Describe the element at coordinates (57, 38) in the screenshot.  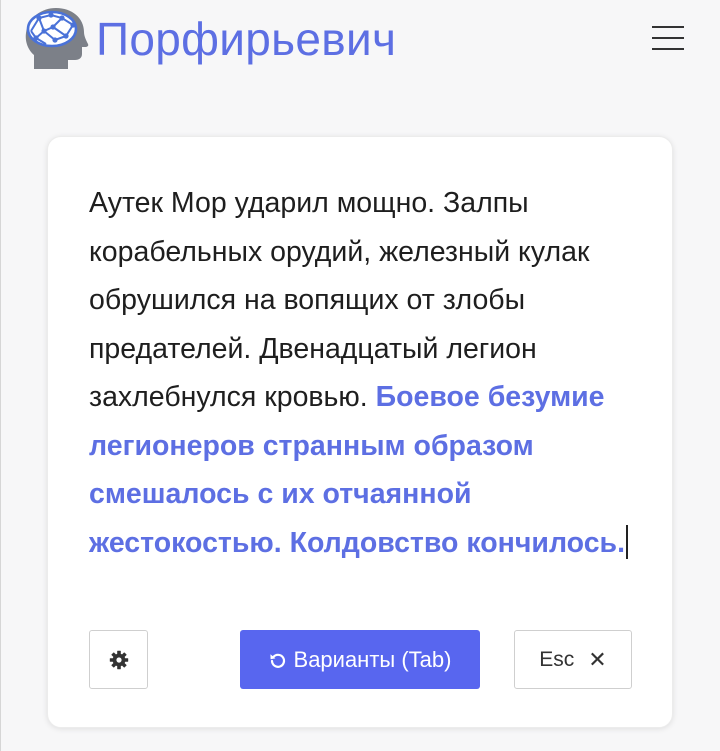
I see `brain-head-logo-icon` at that location.